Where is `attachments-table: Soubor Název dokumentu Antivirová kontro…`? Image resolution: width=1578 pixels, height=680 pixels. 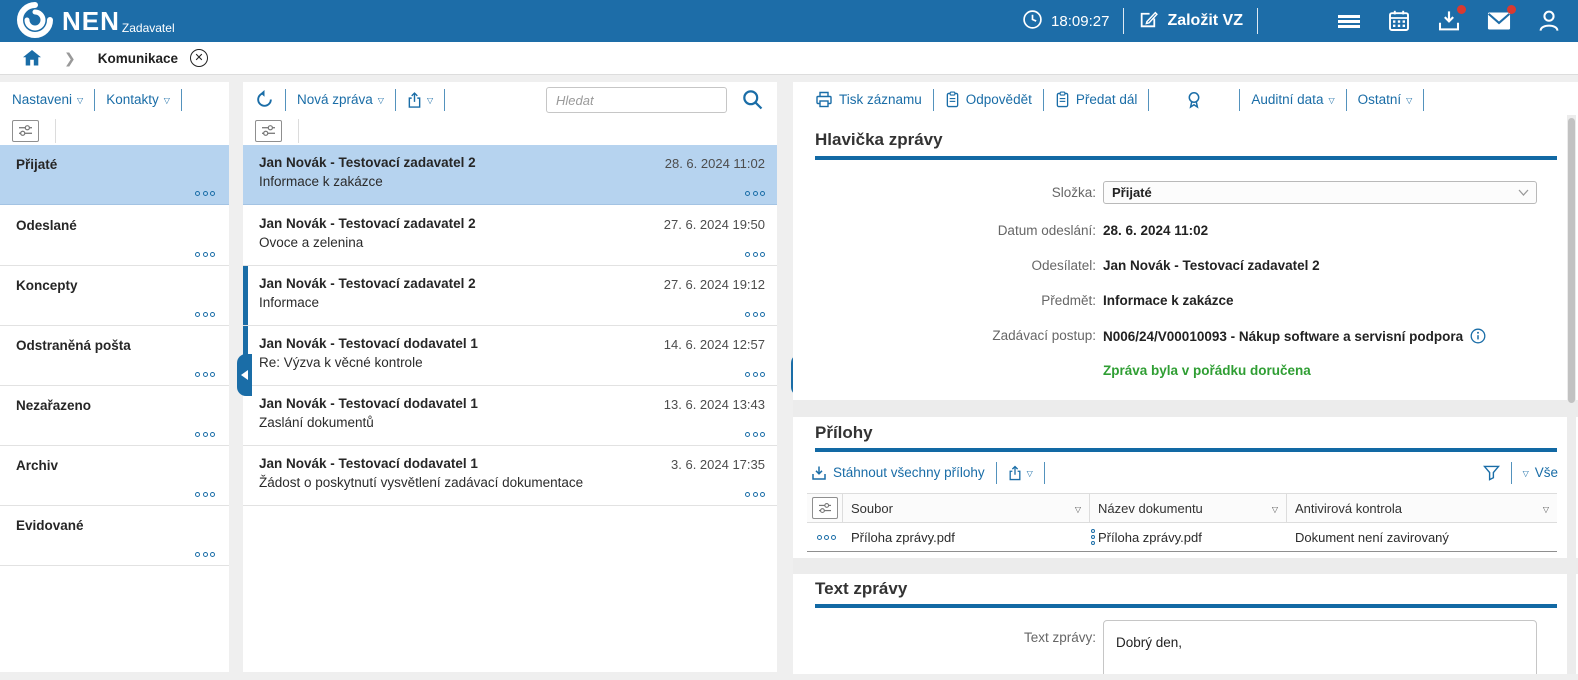
attachments-table: Soubor Název dokumentu Antivirová kontro… is located at coordinates (1182, 522).